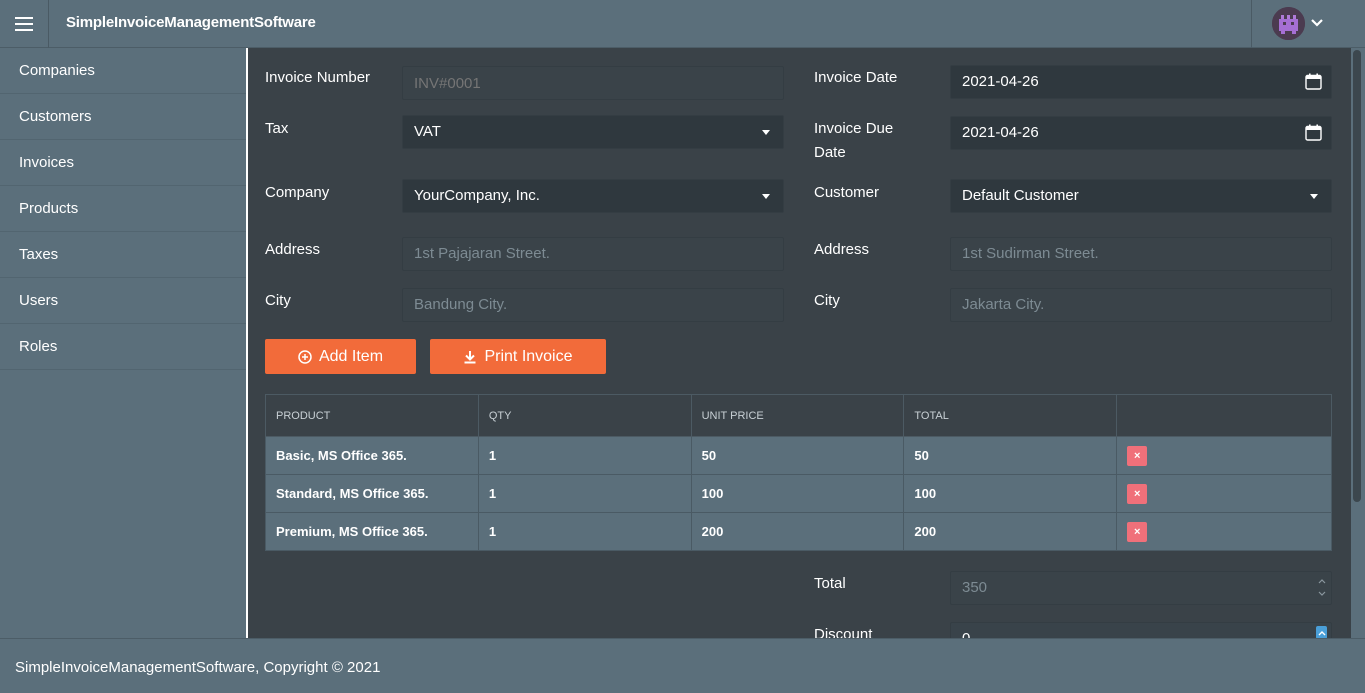 Image resolution: width=1365 pixels, height=693 pixels. What do you see at coordinates (842, 249) in the screenshot?
I see `customer-address-label: Address` at bounding box center [842, 249].